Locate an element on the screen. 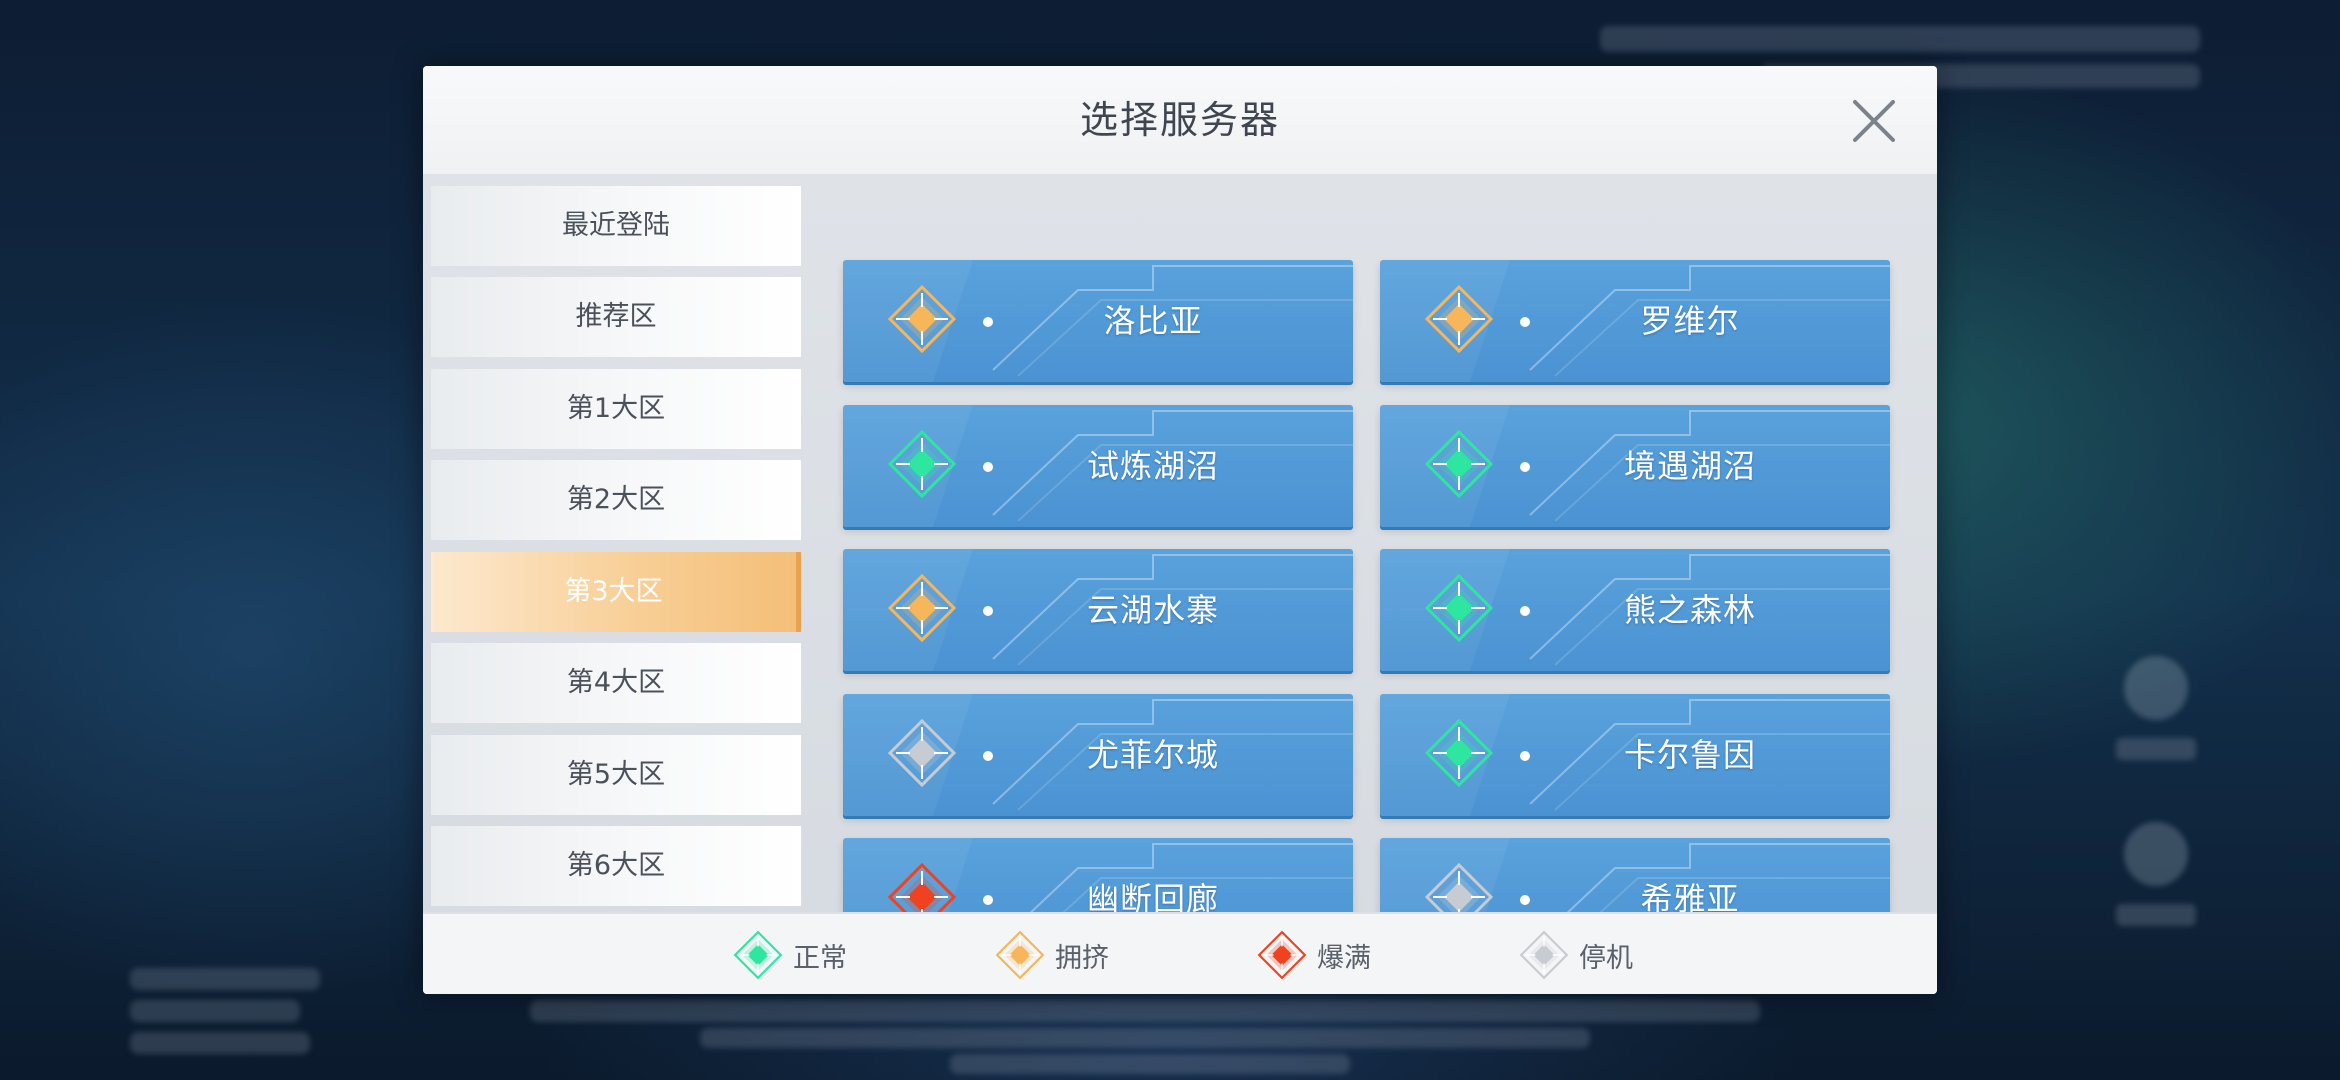 This screenshot has height=1080, width=2340. dialog-title: 选择服务器 is located at coordinates (1179, 120).